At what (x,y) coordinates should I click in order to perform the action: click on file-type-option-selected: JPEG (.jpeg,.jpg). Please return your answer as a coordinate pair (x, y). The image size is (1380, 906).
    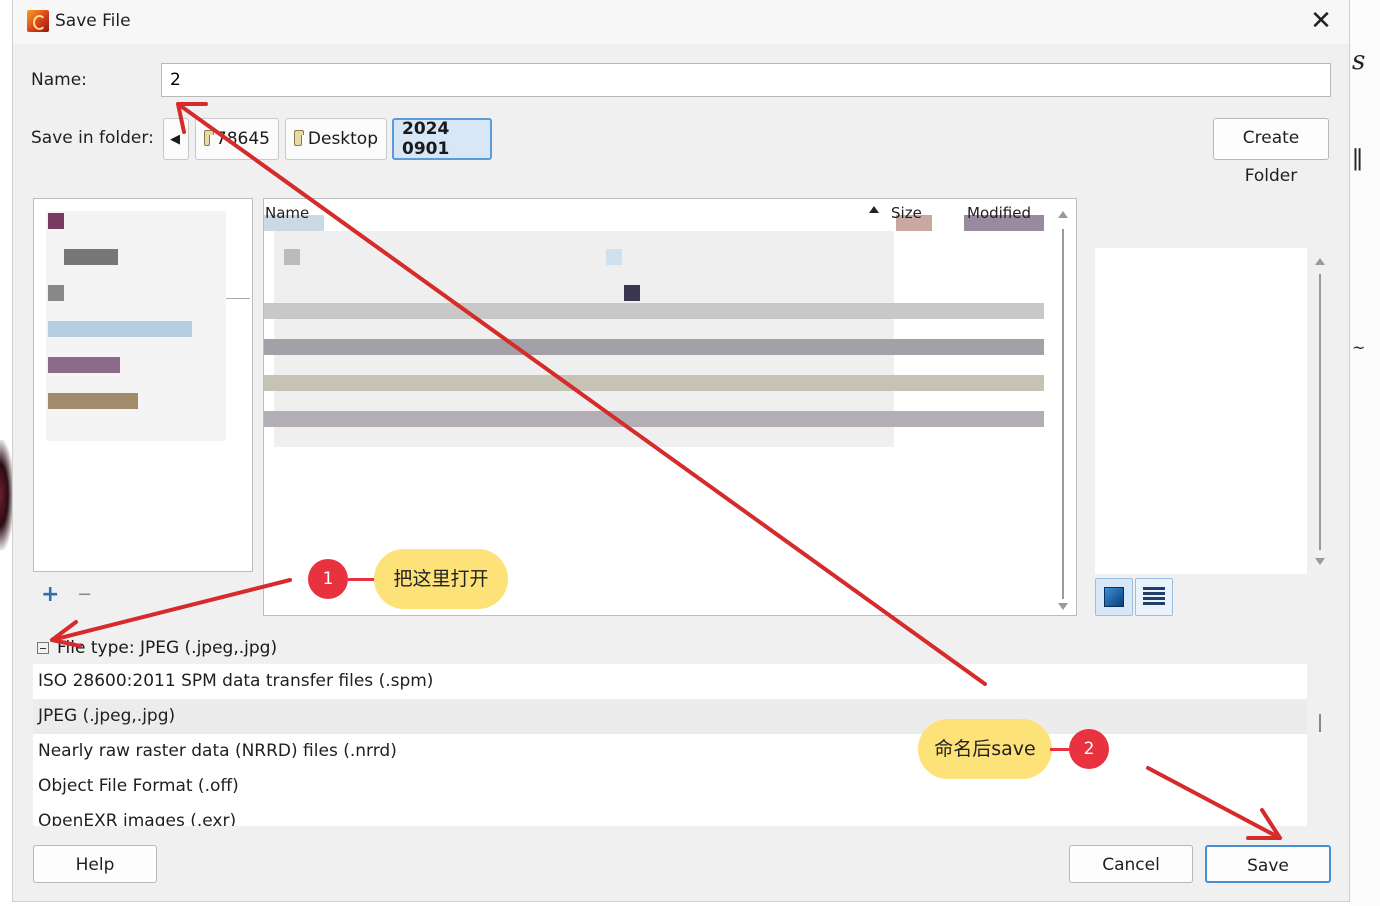
    Looking at the image, I should click on (670, 716).